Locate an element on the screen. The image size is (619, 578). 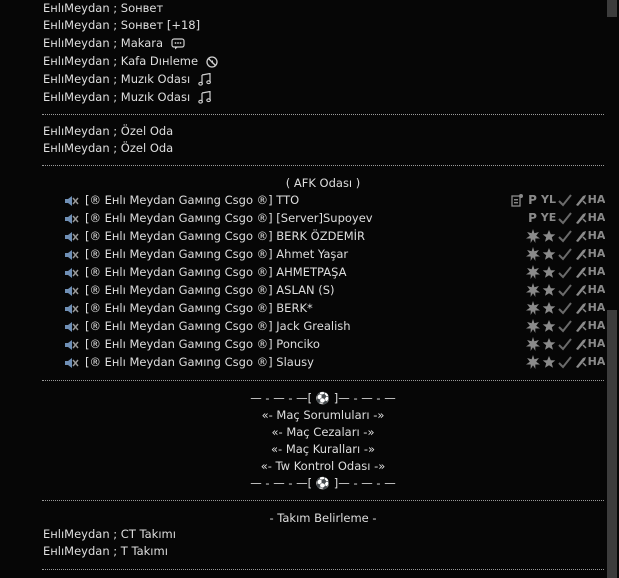
document-icon is located at coordinates (516, 200).